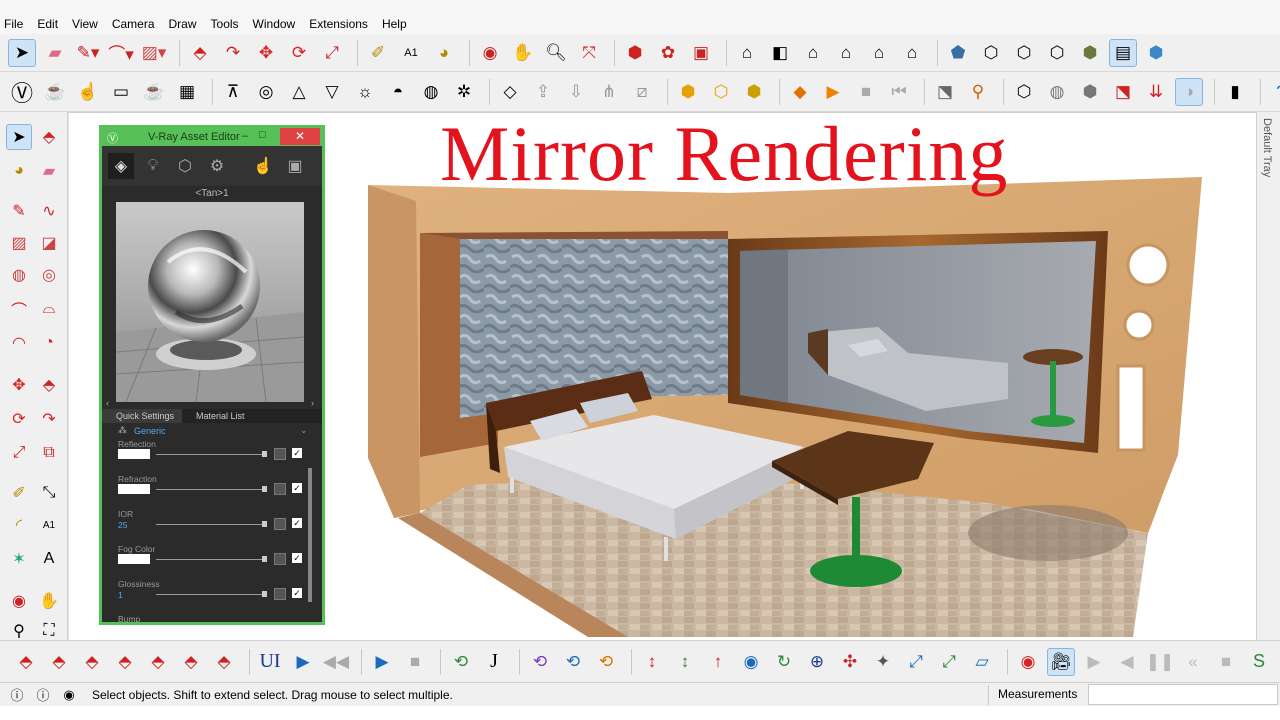 The height and width of the screenshot is (720, 1280). What do you see at coordinates (280, 454) in the screenshot?
I see `reflection-map-button` at bounding box center [280, 454].